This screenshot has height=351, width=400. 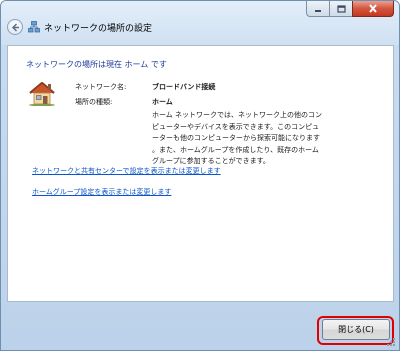 What do you see at coordinates (236, 126) in the screenshot?
I see `description-line: ピューターやデバイスを表示できます。このコンピュ` at bounding box center [236, 126].